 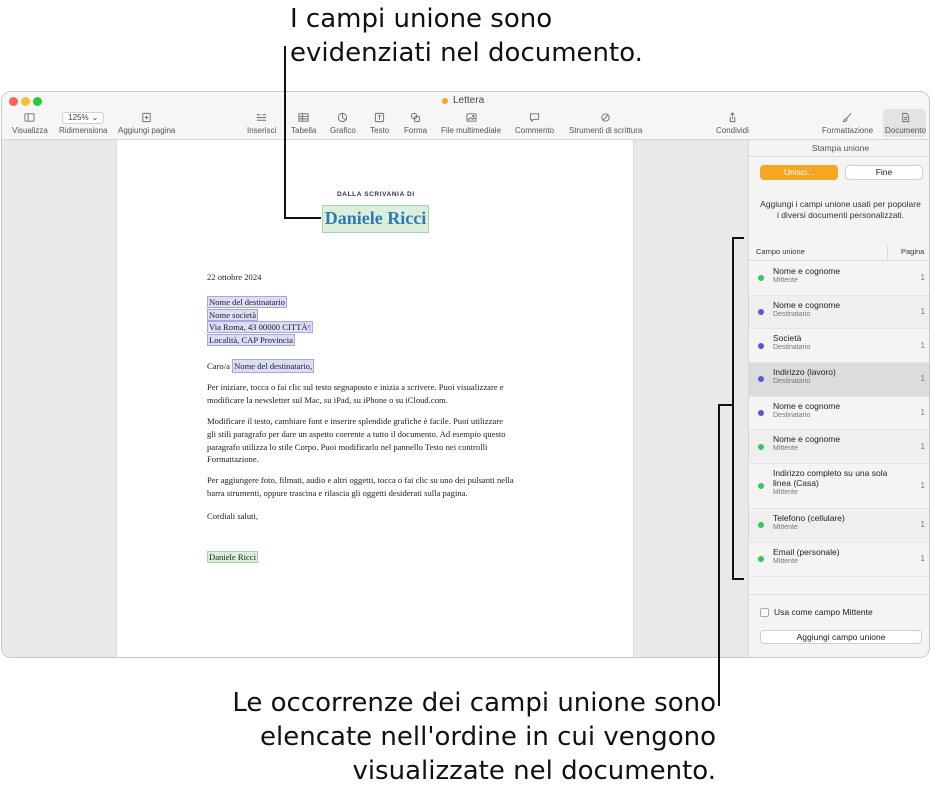 I want to click on shape-icon, so click(x=415, y=117).